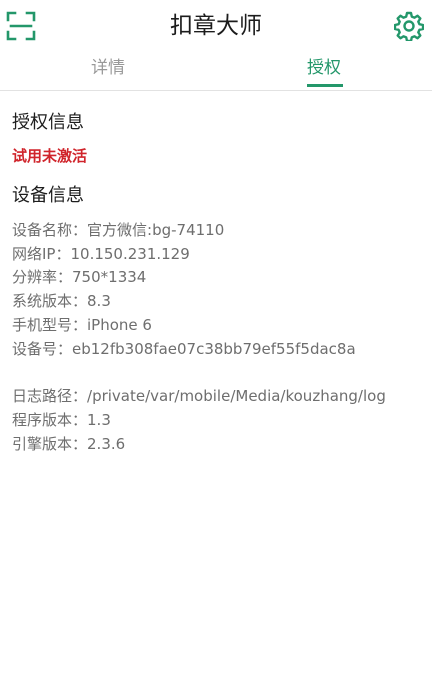  Describe the element at coordinates (42, 277) in the screenshot. I see `info-label: 分辨率：` at that location.